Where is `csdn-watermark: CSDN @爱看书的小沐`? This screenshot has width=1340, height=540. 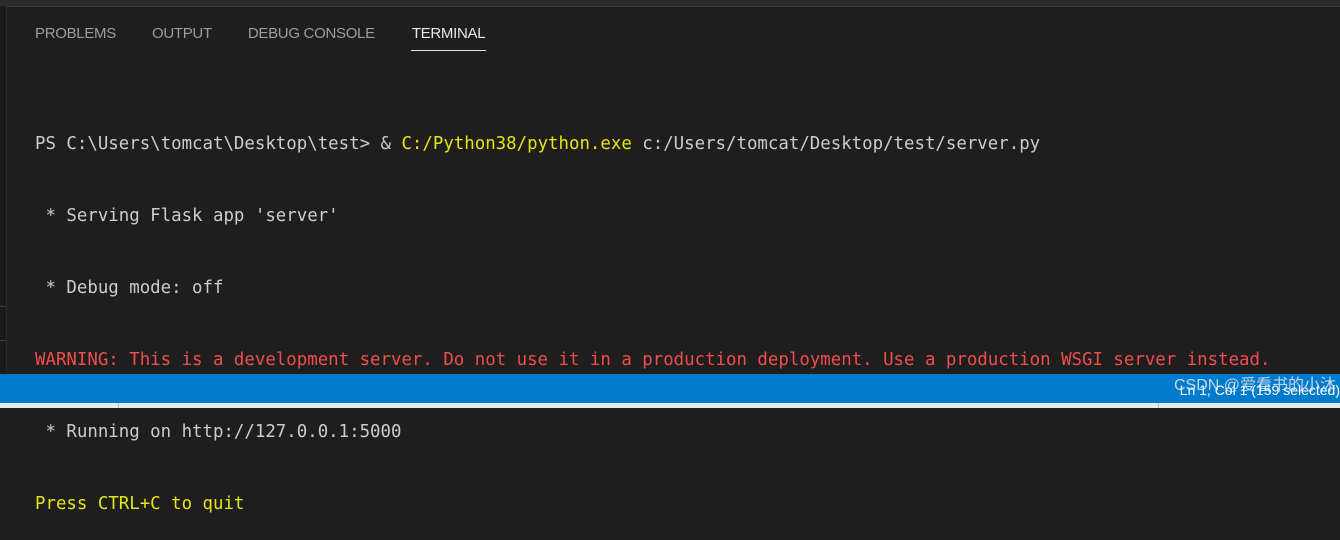 csdn-watermark: CSDN @爱看书的小沐 is located at coordinates (1254, 385).